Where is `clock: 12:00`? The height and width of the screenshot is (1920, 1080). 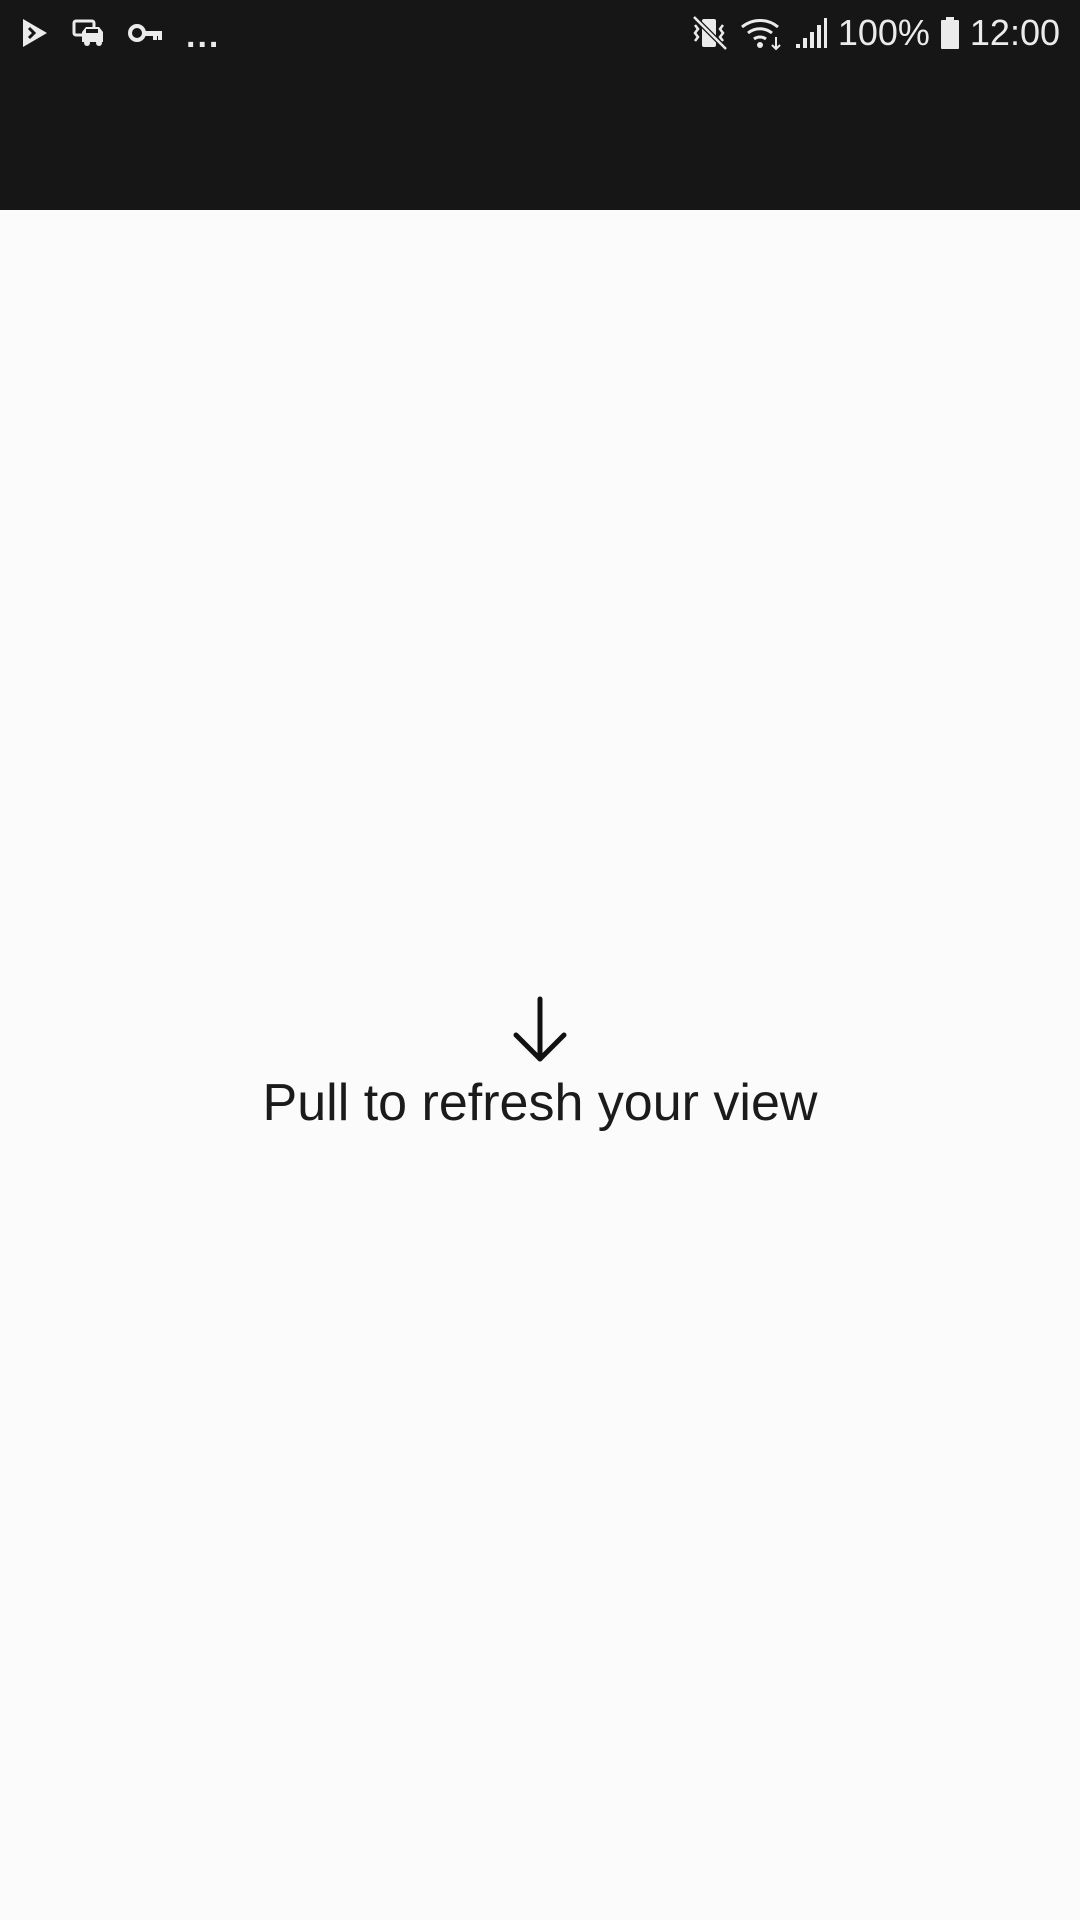
clock: 12:00 is located at coordinates (1014, 32).